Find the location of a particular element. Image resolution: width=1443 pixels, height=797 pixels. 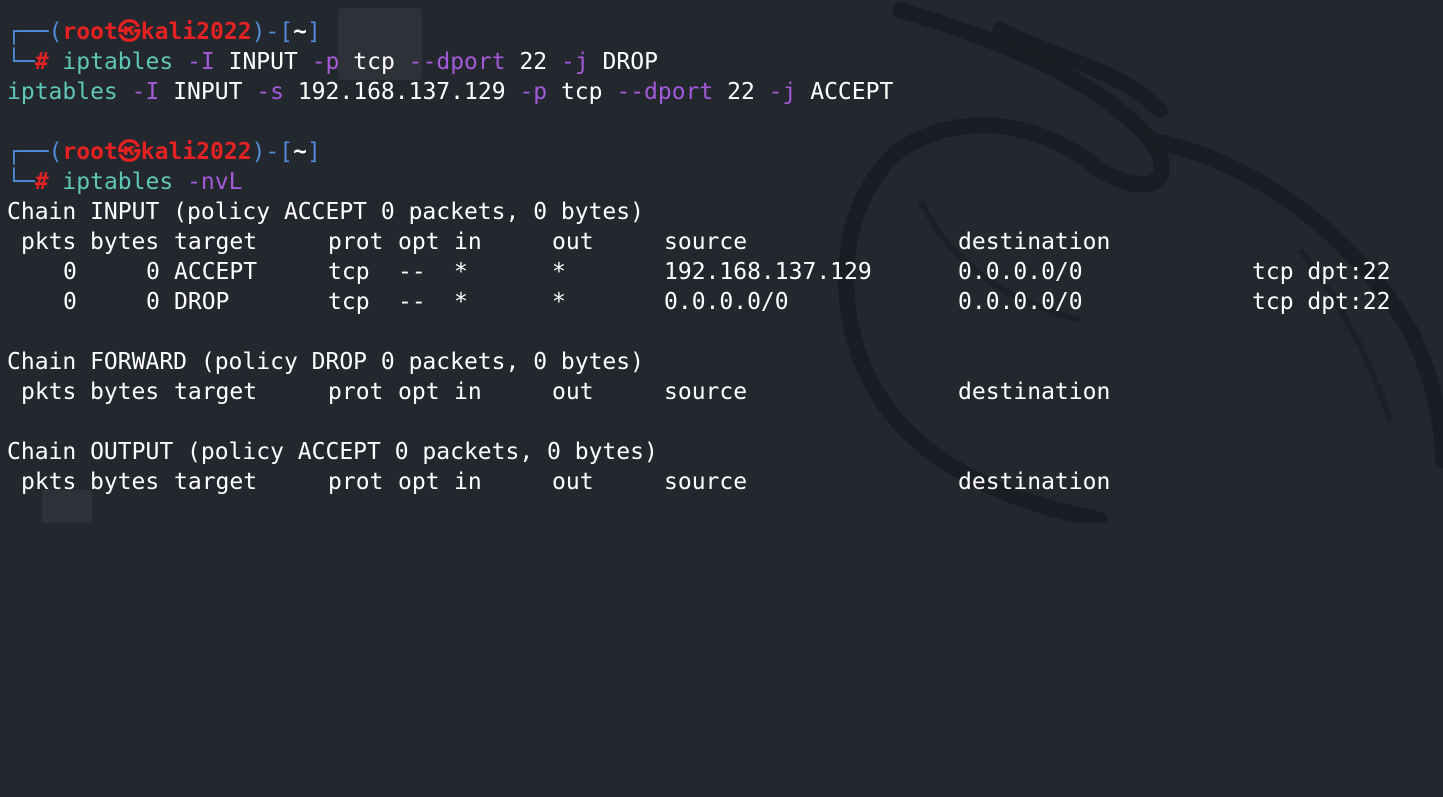

col-source: source is located at coordinates (706, 242).